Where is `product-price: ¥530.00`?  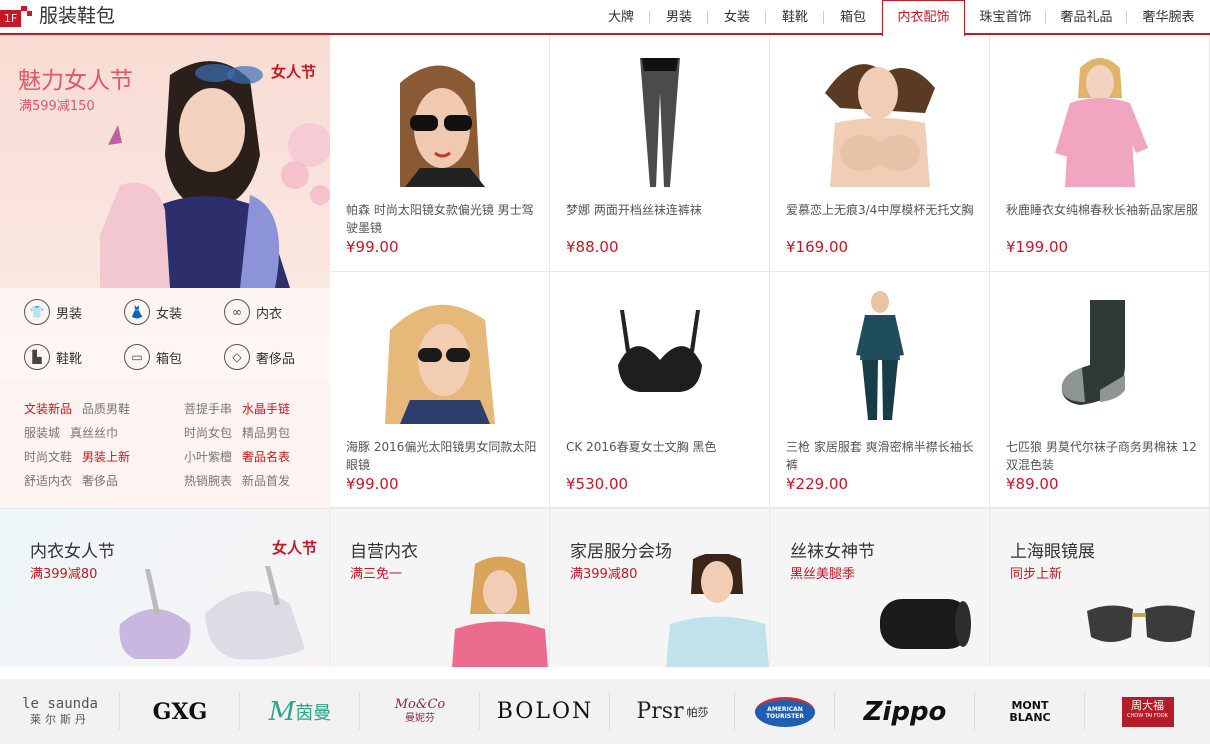
product-price: ¥530.00 is located at coordinates (597, 483).